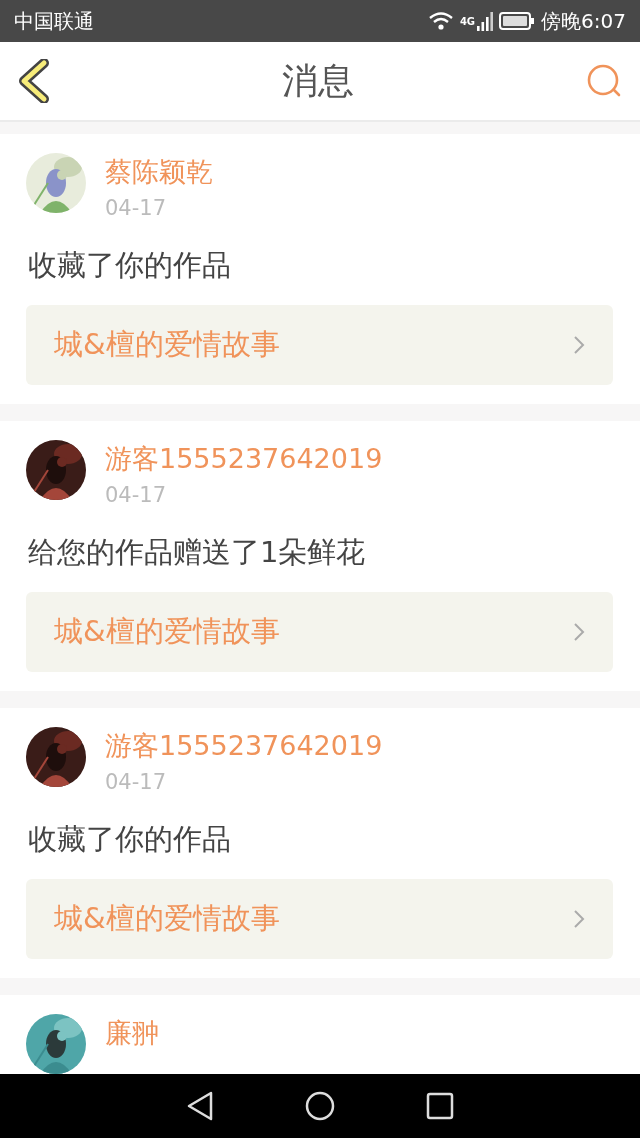 Image resolution: width=640 pixels, height=1138 pixels. What do you see at coordinates (320, 1106) in the screenshot?
I see `home-icon` at bounding box center [320, 1106].